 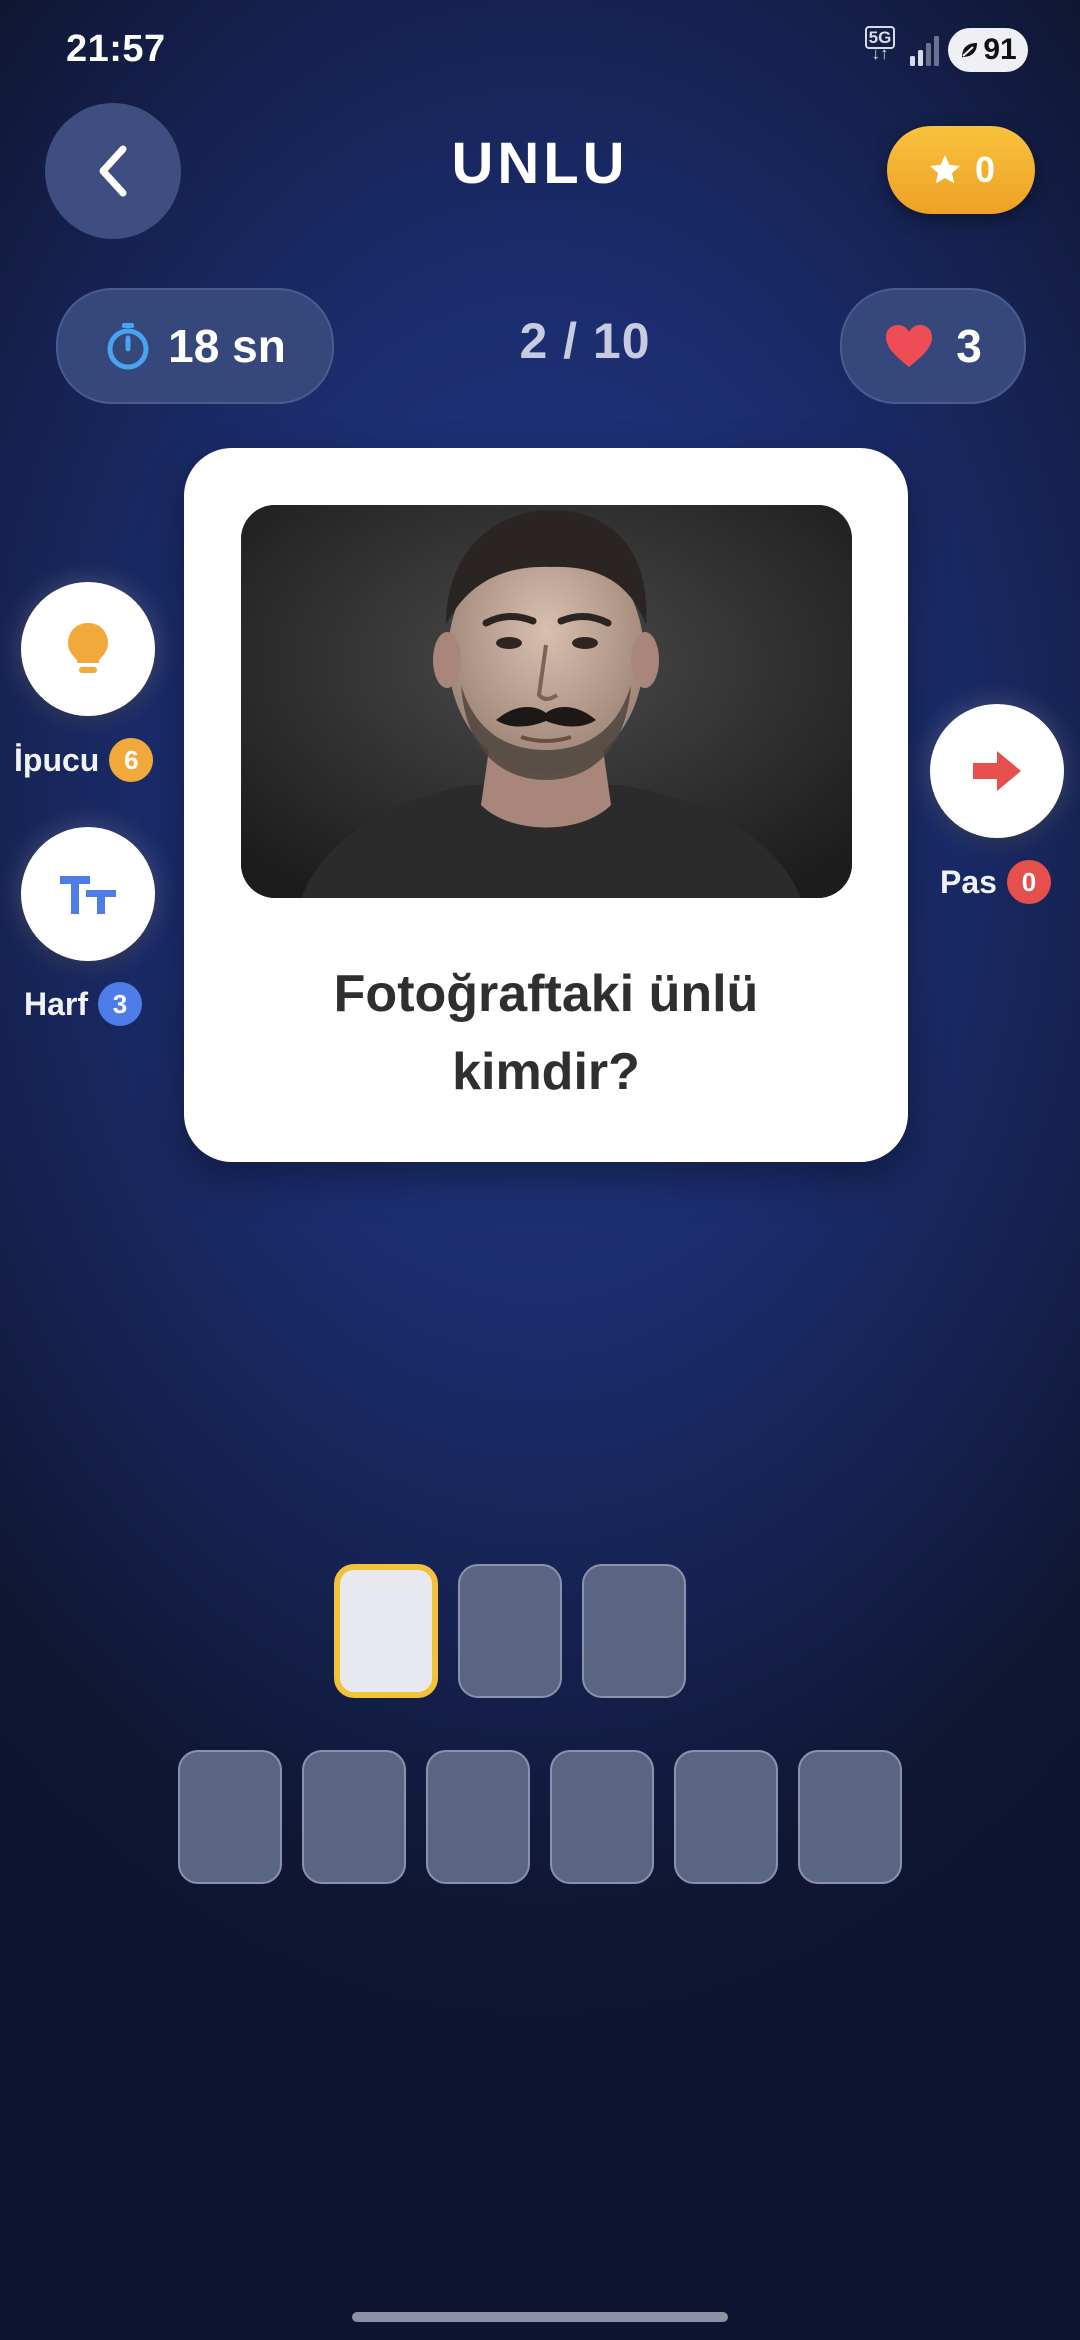 I want to click on back-button, so click(x=113, y=171).